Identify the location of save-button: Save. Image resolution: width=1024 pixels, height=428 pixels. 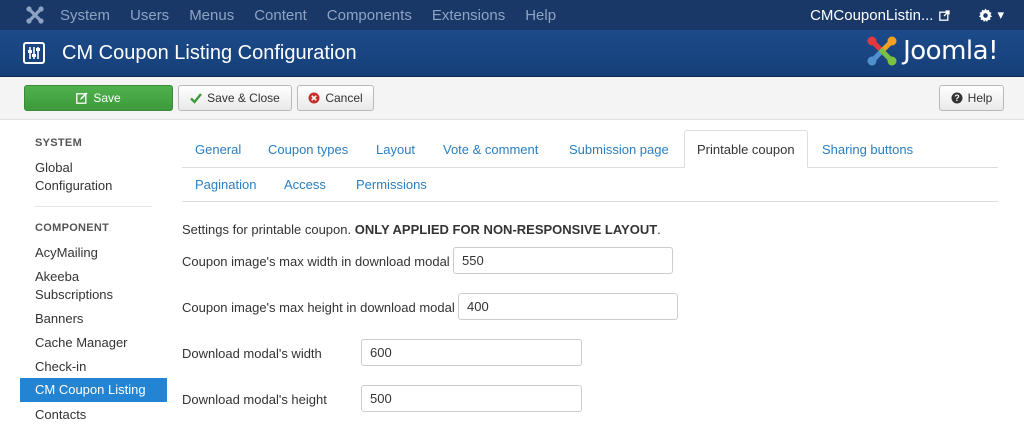
(98, 98).